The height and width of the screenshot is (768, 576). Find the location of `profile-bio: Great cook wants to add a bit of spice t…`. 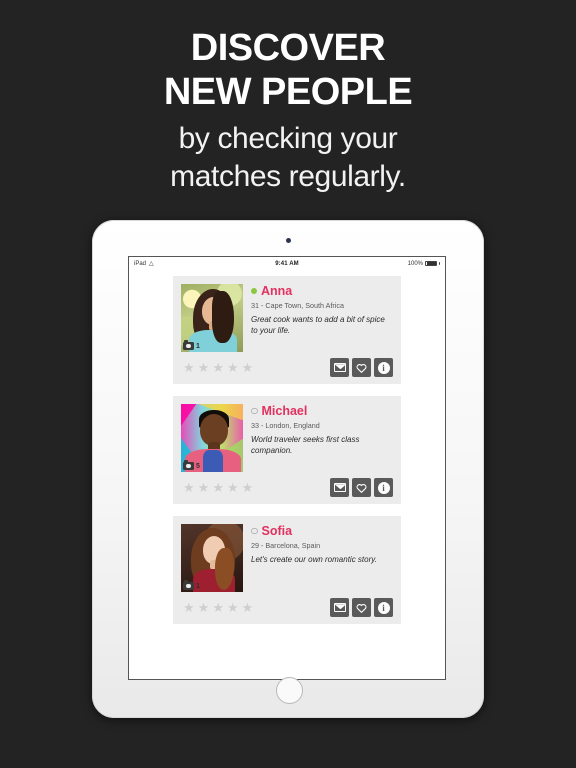

profile-bio: Great cook wants to add a bit of spice t… is located at coordinates (318, 325).